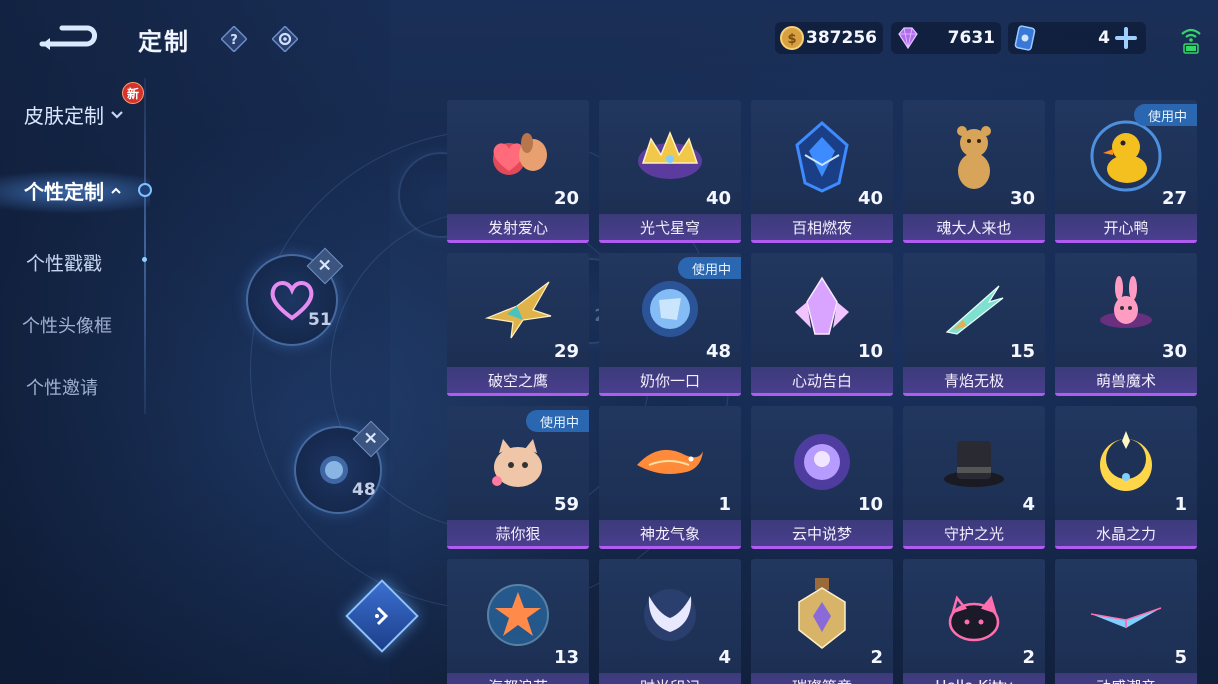 Image resolution: width=1218 pixels, height=684 pixels. Describe the element at coordinates (670, 155) in the screenshot. I see `crown-icon` at that location.